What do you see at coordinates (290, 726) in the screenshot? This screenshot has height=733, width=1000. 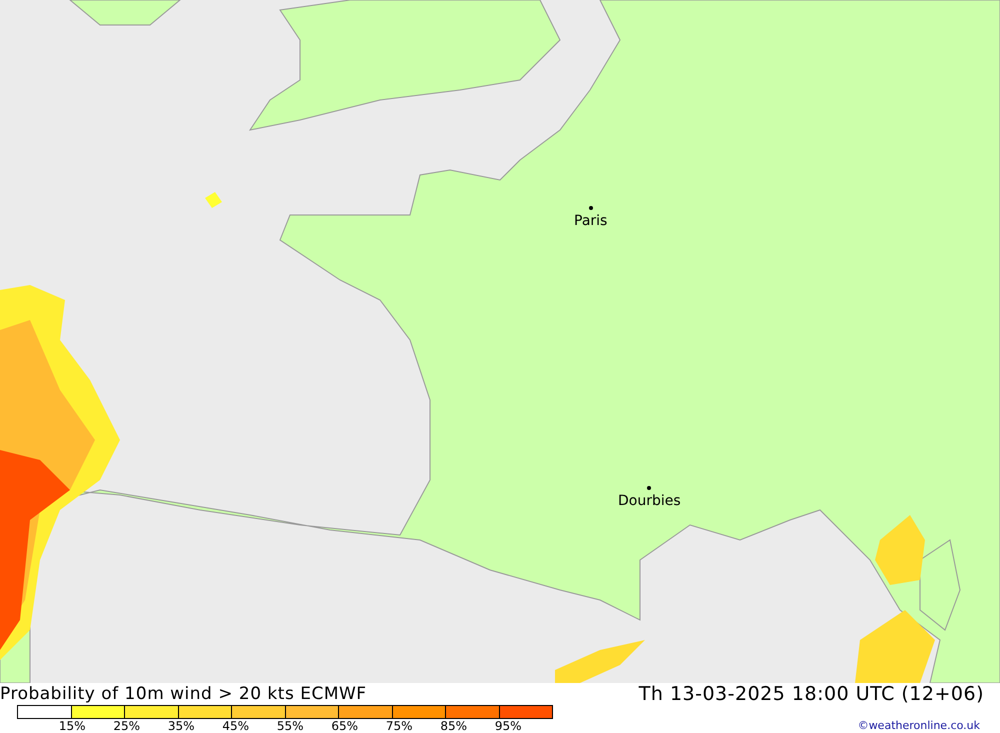 I see `legend-label: 55%` at bounding box center [290, 726].